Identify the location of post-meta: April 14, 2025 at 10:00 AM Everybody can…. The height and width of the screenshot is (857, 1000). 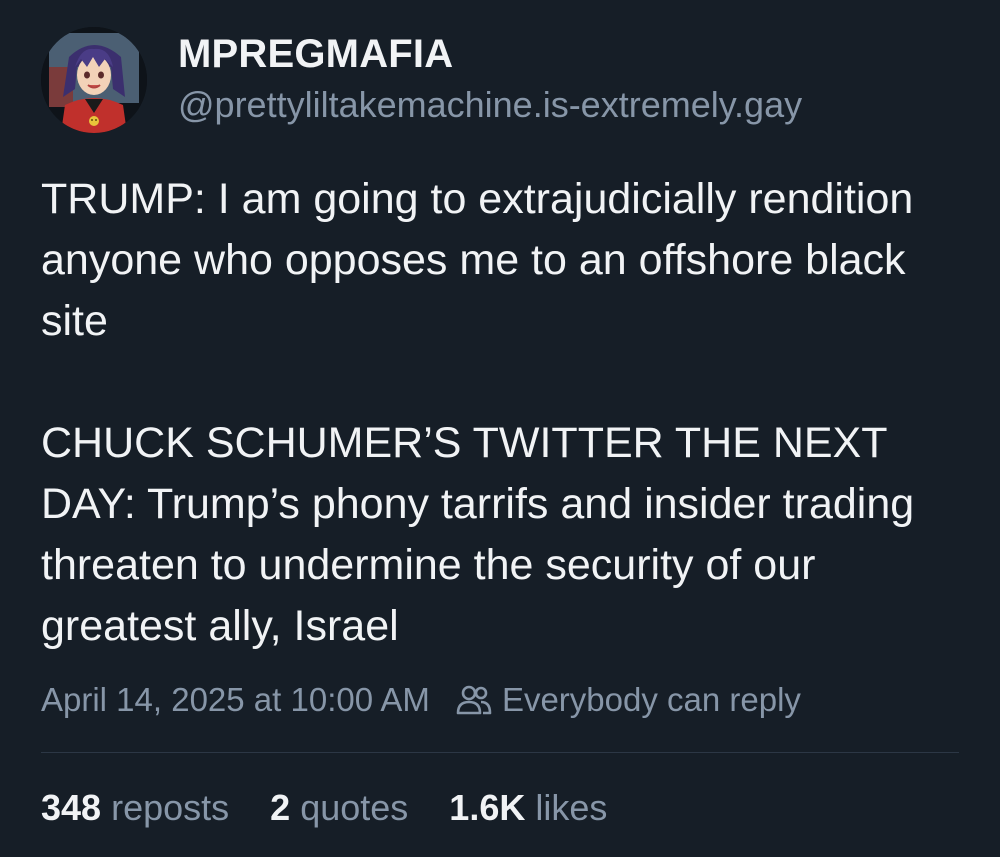
(421, 700).